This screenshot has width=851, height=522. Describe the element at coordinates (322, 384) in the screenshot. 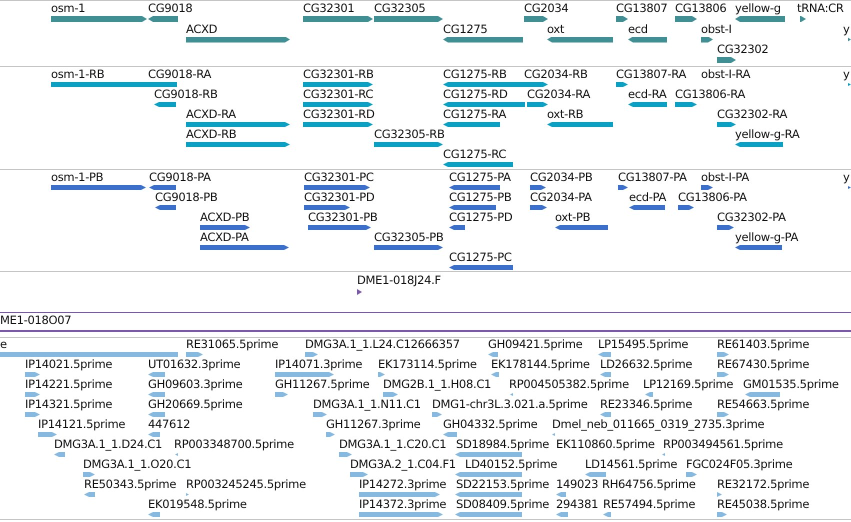

I see `est-label: GH11267.5prime` at that location.